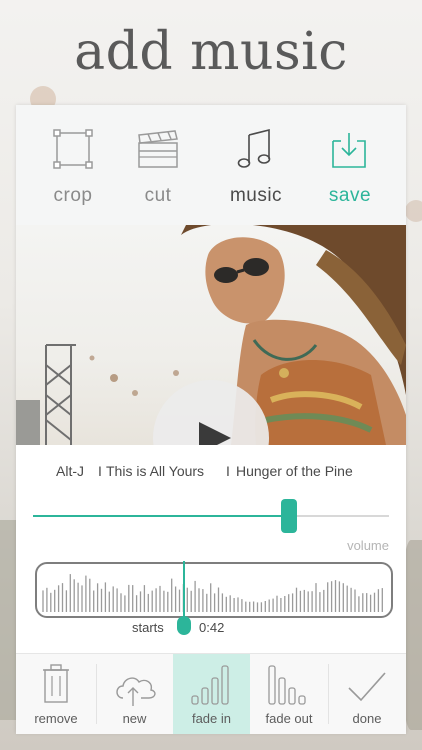 The width and height of the screenshot is (422, 750). What do you see at coordinates (368, 545) in the screenshot?
I see `volume-label: volume` at bounding box center [368, 545].